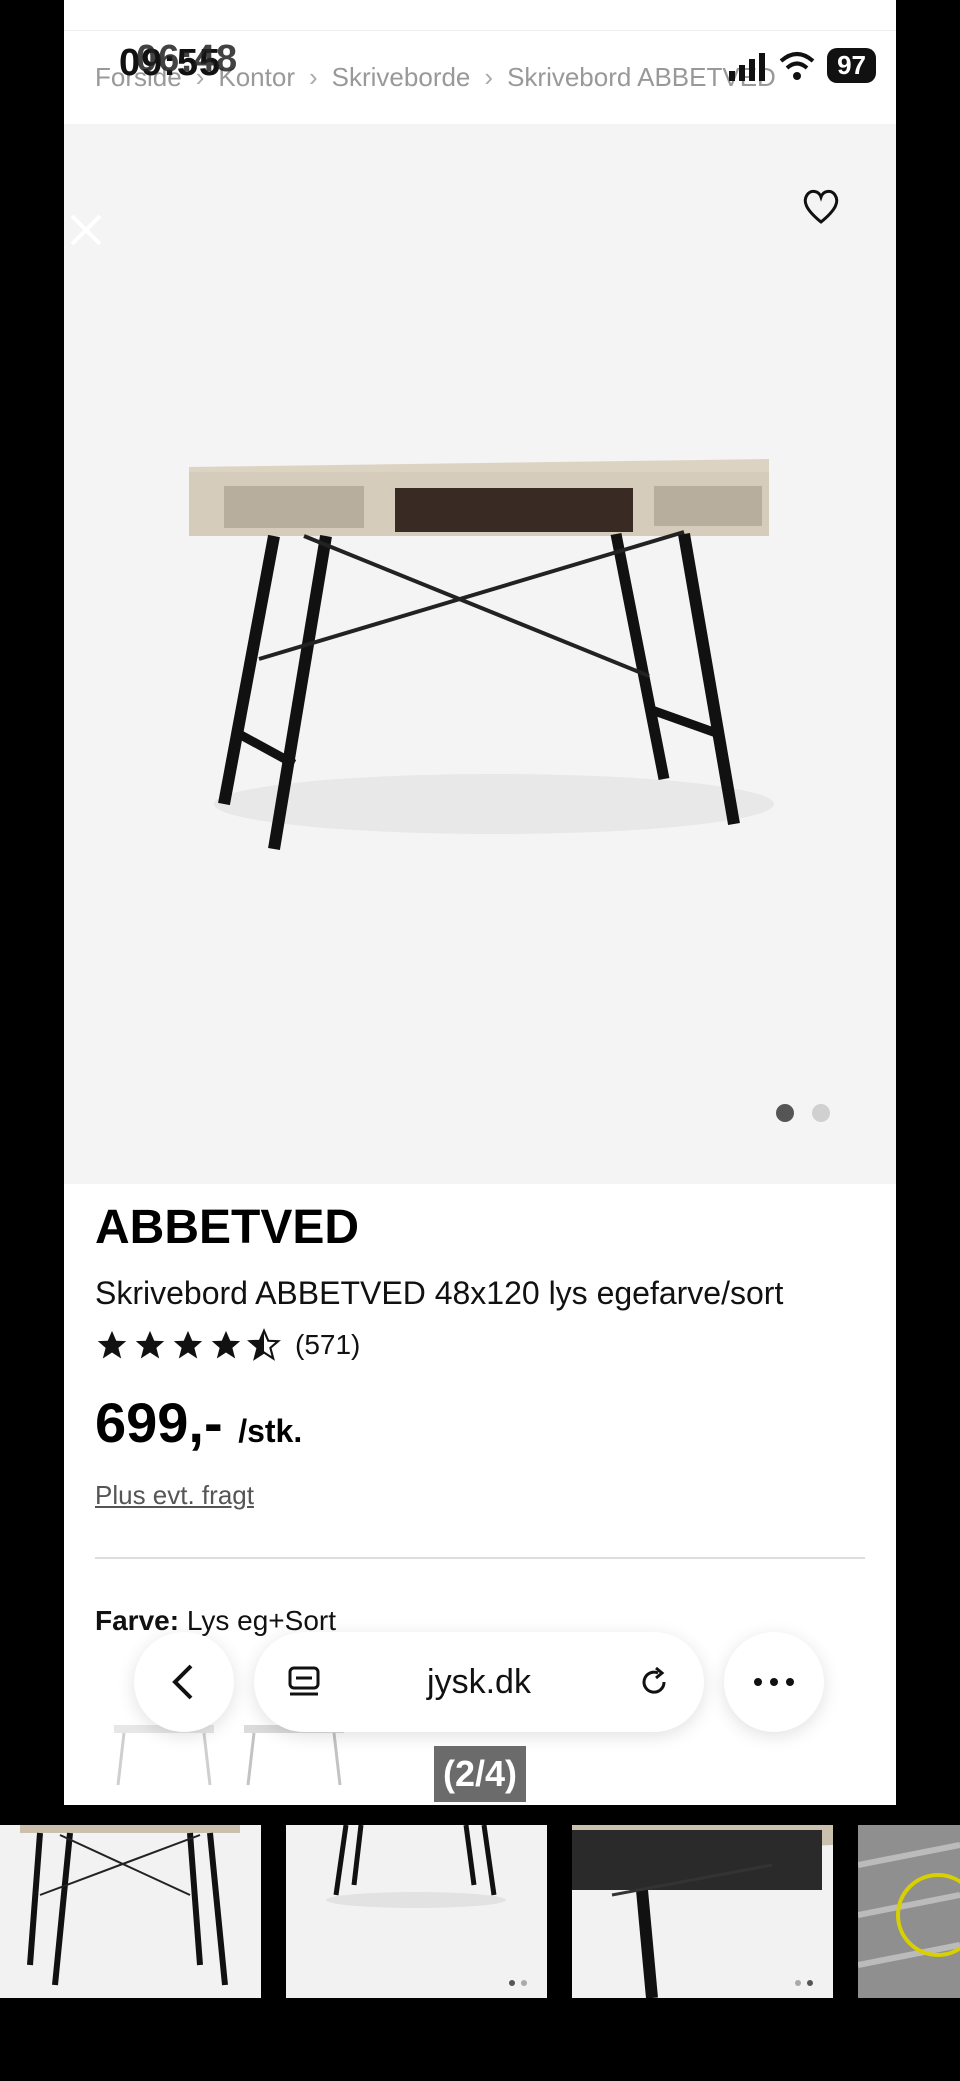 The height and width of the screenshot is (2081, 960). I want to click on more-icon, so click(774, 1682).